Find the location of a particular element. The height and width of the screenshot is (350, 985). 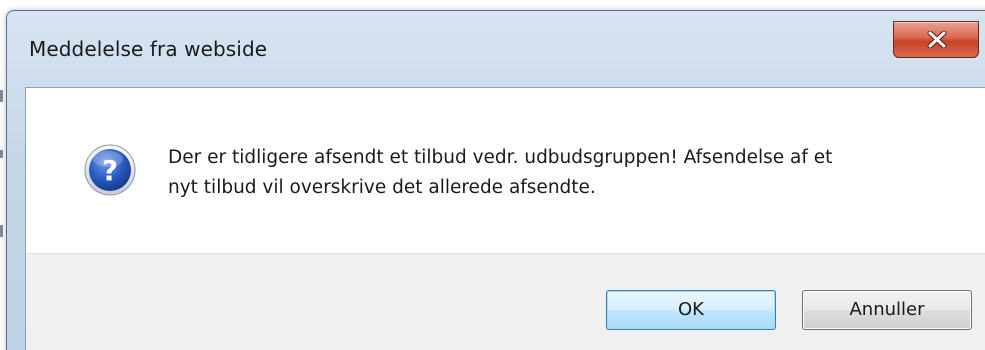

ok-button: OK is located at coordinates (691, 310).